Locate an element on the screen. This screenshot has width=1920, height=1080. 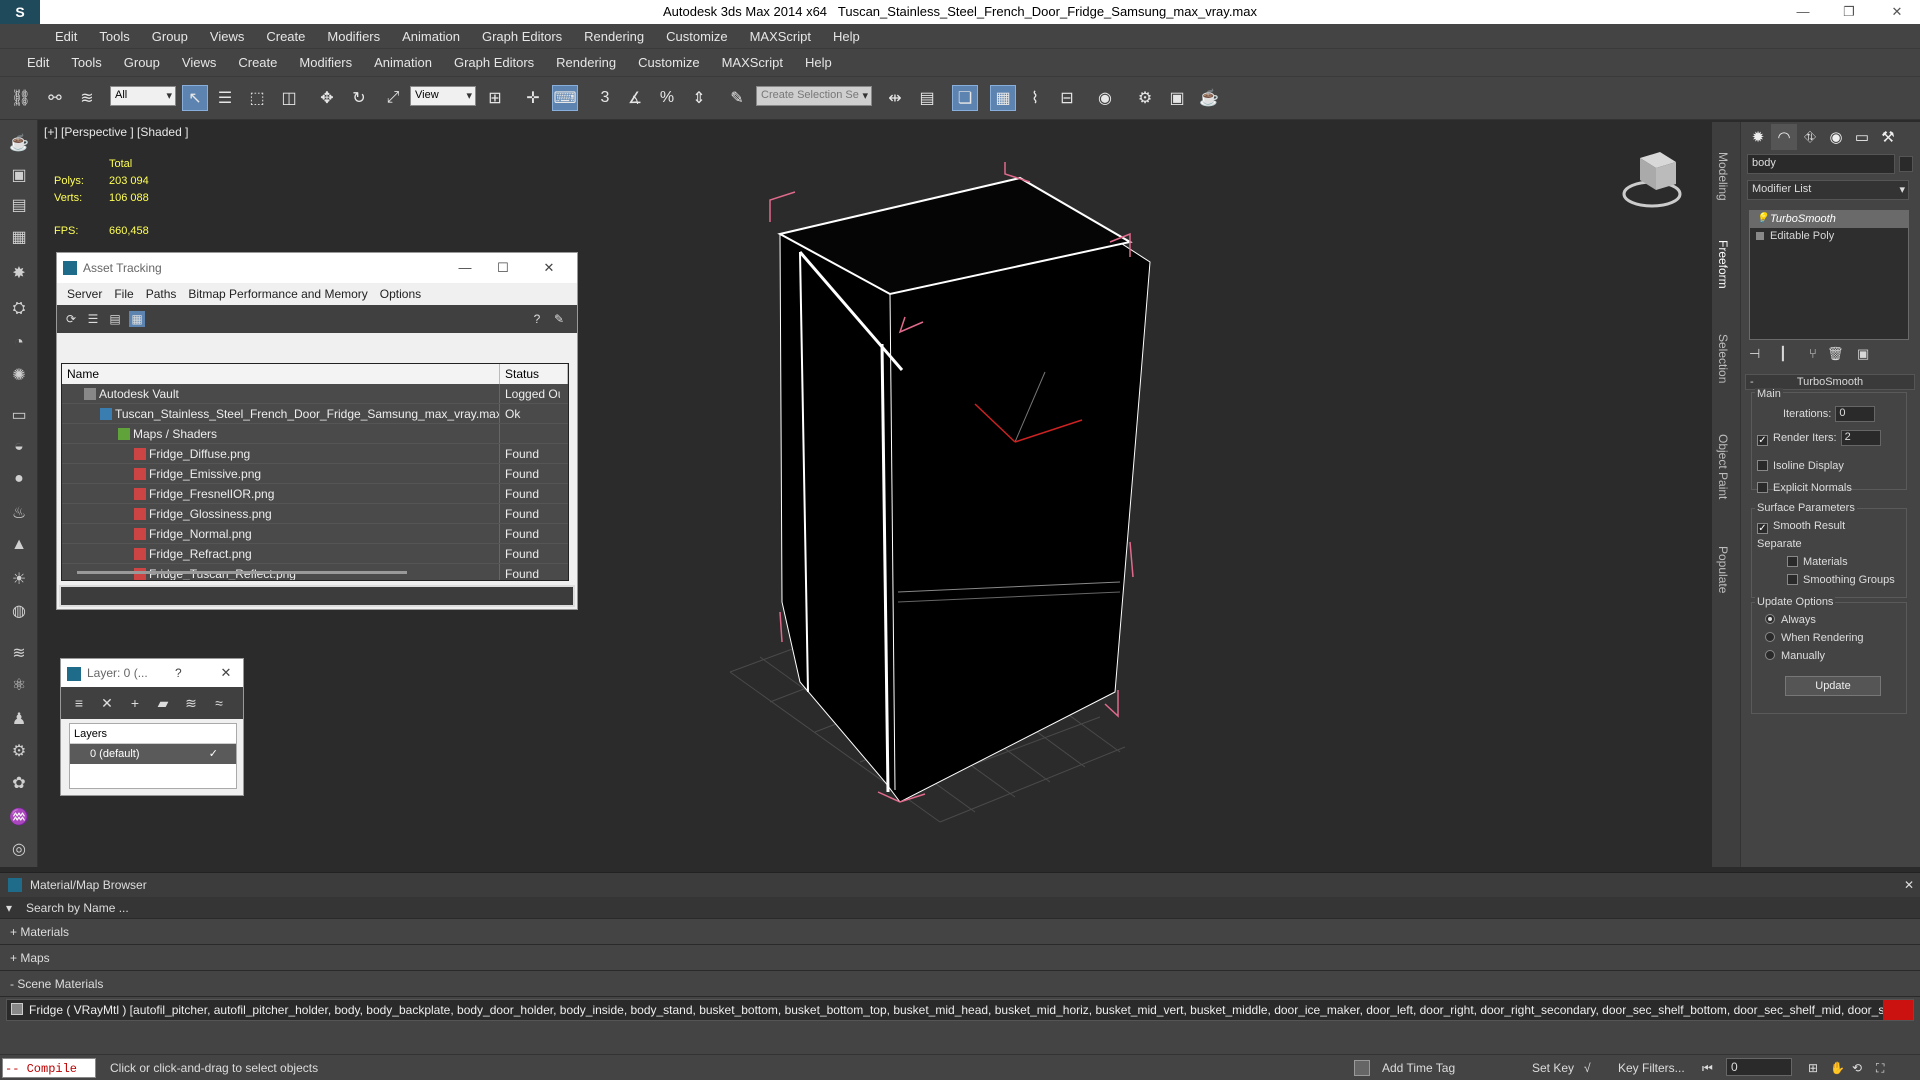
fridge-model is located at coordinates (964, 489).